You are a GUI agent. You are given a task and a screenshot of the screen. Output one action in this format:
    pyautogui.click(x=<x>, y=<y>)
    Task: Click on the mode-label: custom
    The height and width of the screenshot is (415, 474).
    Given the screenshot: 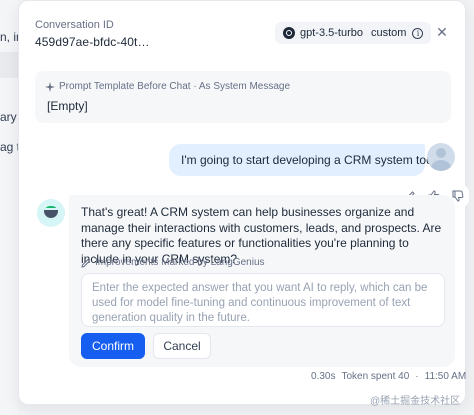 What is the action you would take?
    pyautogui.click(x=389, y=33)
    